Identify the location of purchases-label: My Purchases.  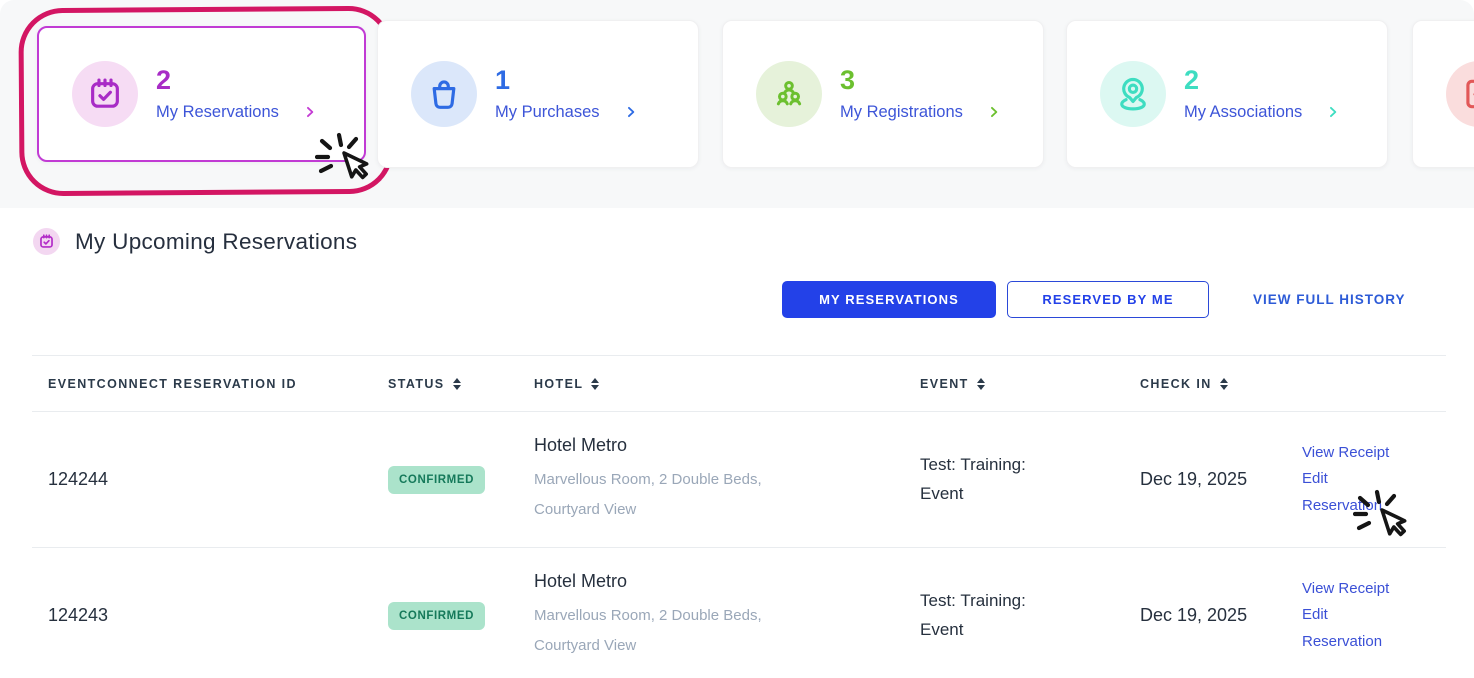
(547, 111).